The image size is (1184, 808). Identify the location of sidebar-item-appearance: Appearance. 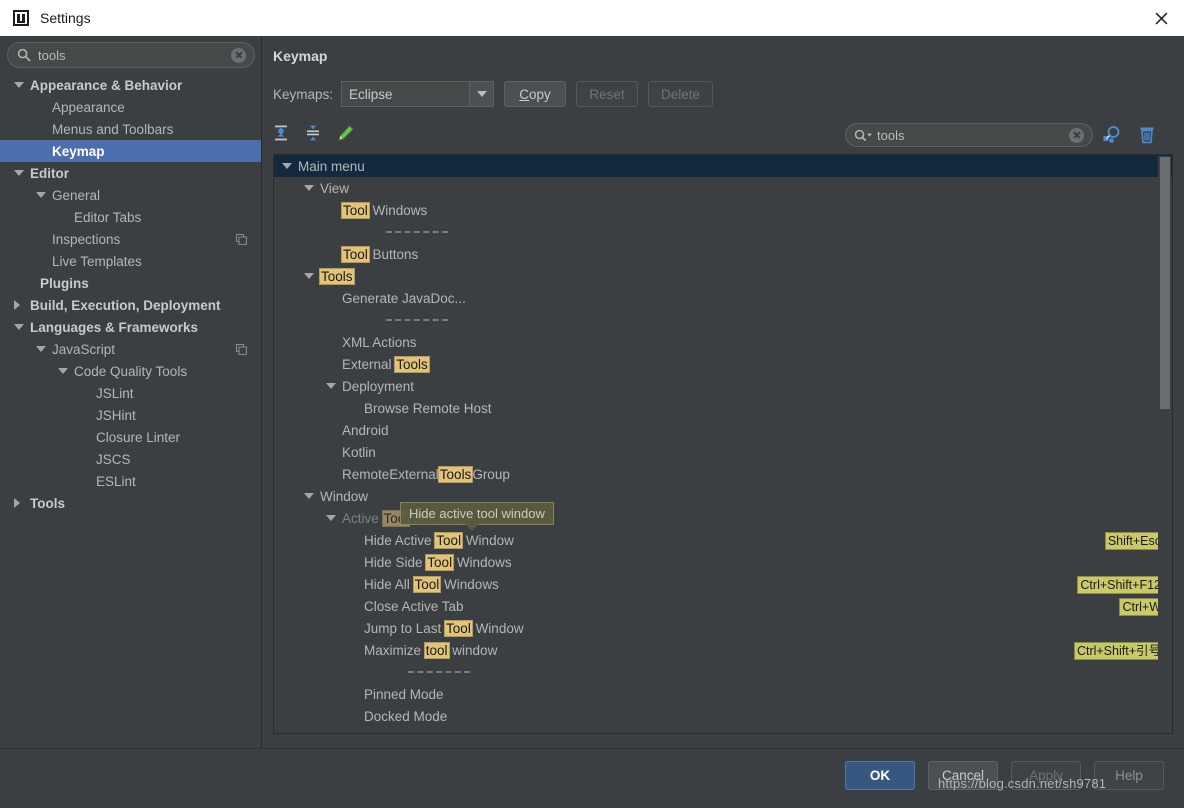
(130, 107).